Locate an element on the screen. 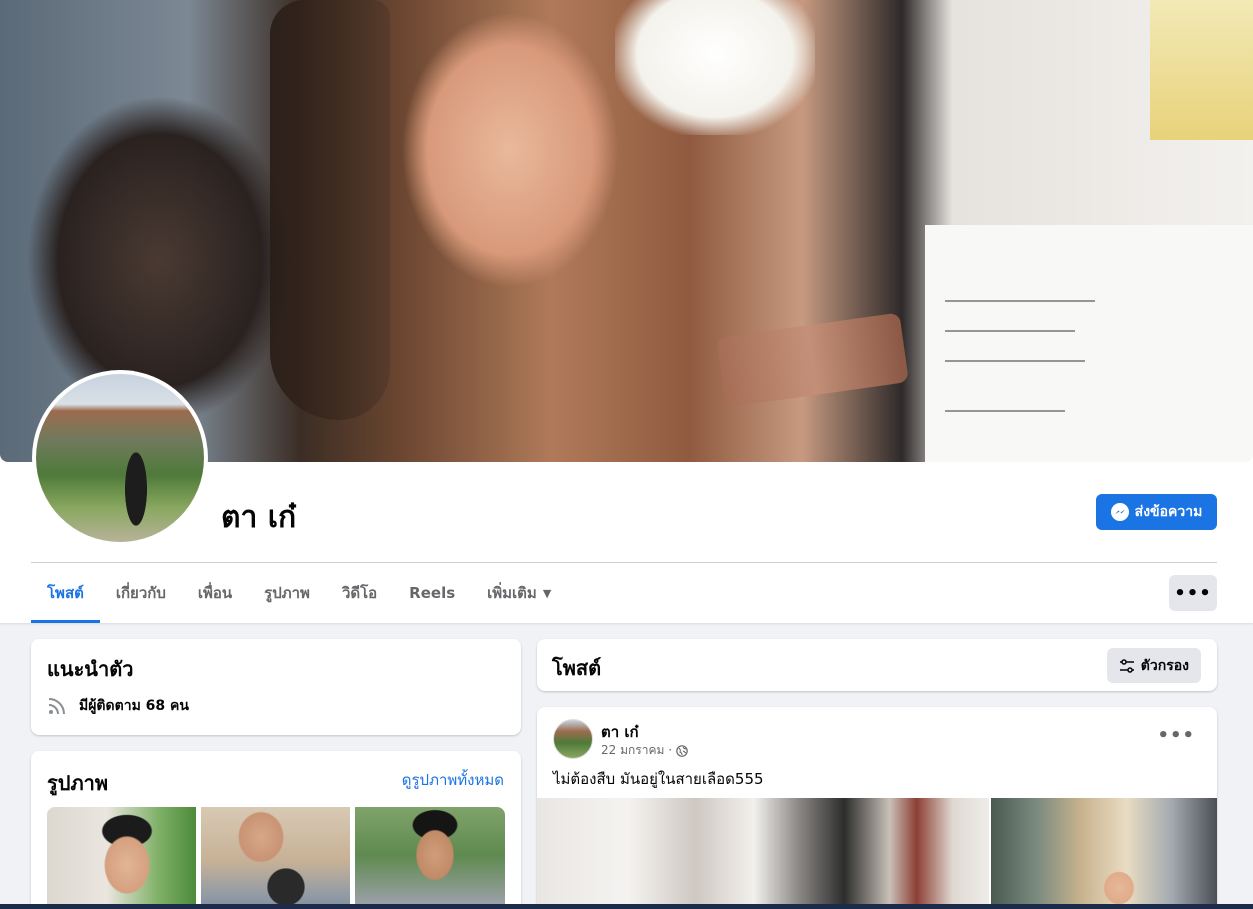 The height and width of the screenshot is (909, 1253). photos-card: รูปภาพ ดูรูปภาพทั้งหมด is located at coordinates (276, 830).